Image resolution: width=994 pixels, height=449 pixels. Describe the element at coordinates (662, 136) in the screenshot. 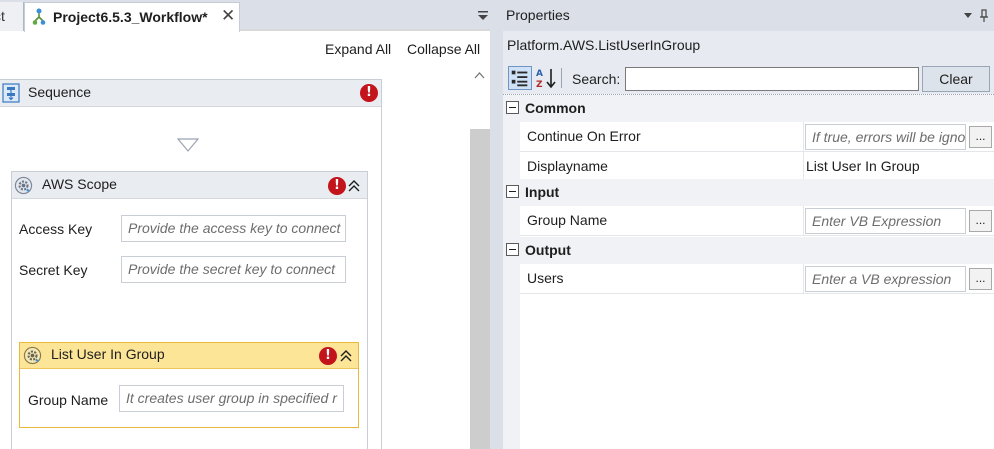

I see `property-name: Continue On Error` at that location.